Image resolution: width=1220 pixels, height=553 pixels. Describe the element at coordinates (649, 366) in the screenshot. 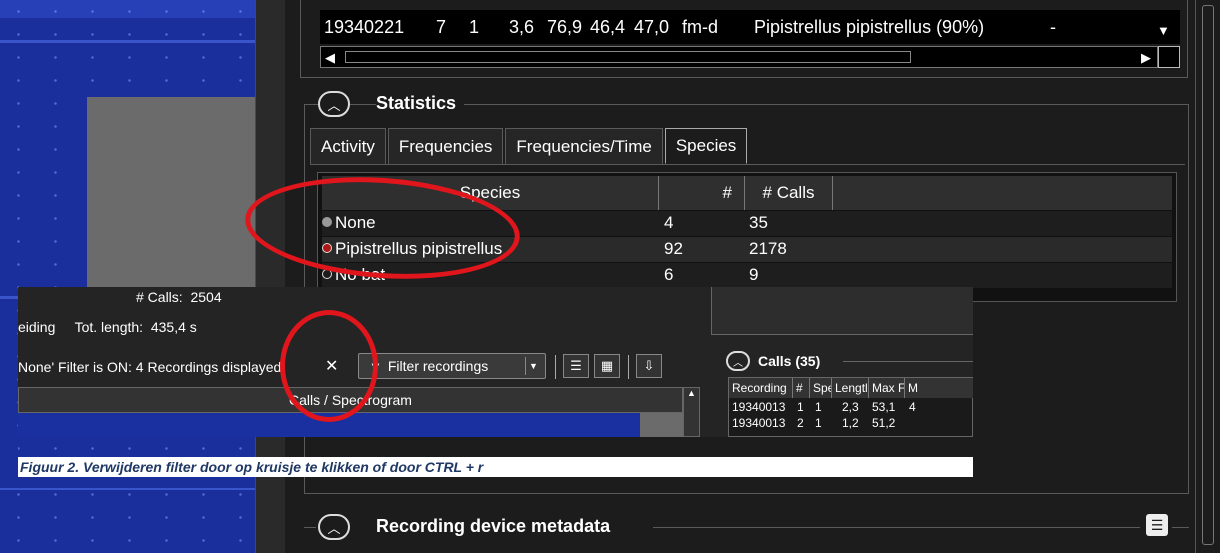

I see `export-icon: ⇩` at that location.